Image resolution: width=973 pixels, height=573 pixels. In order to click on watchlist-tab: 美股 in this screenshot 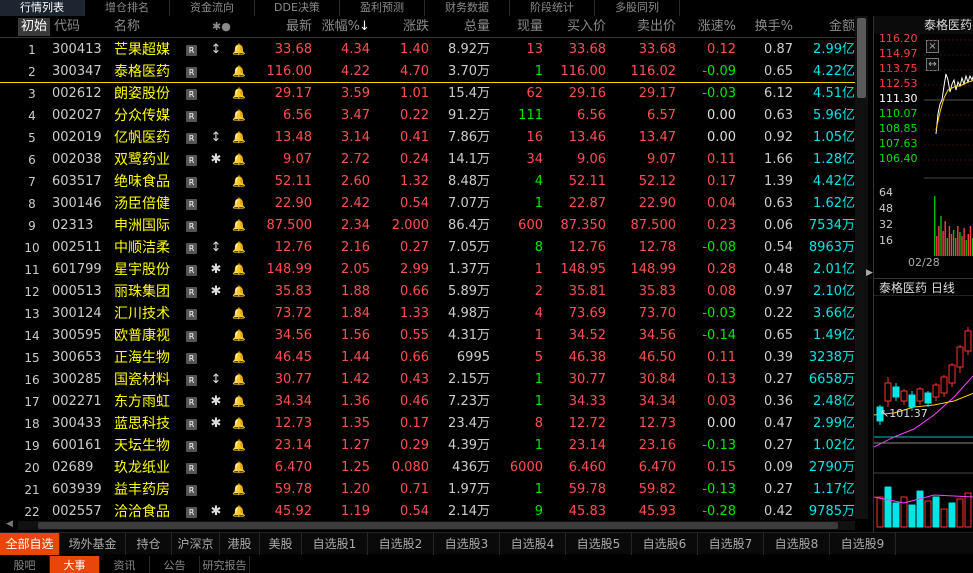, I will do `click(281, 544)`.